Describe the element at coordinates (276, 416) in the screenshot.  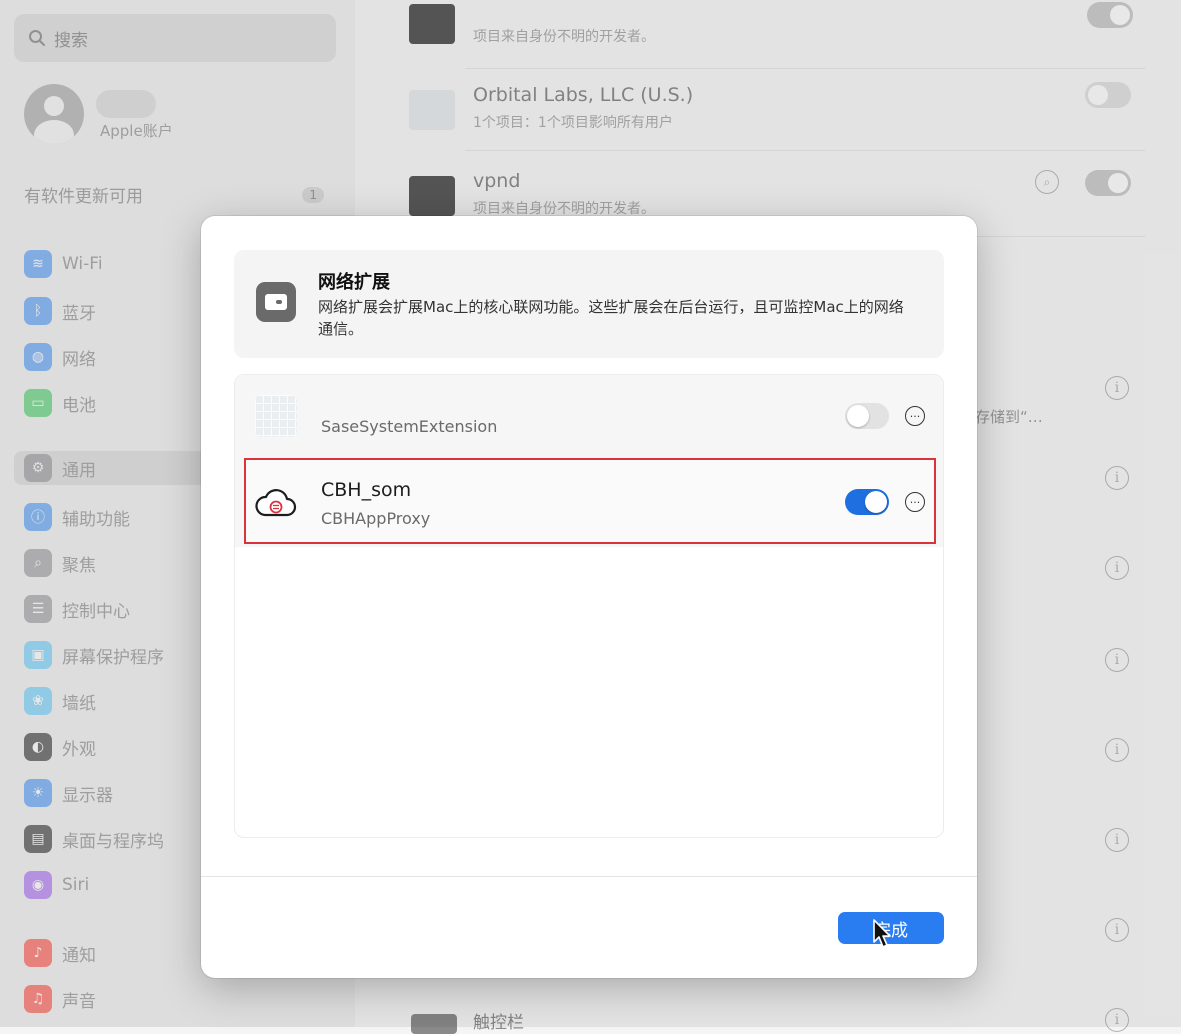
I see `extension-grid-icon` at that location.